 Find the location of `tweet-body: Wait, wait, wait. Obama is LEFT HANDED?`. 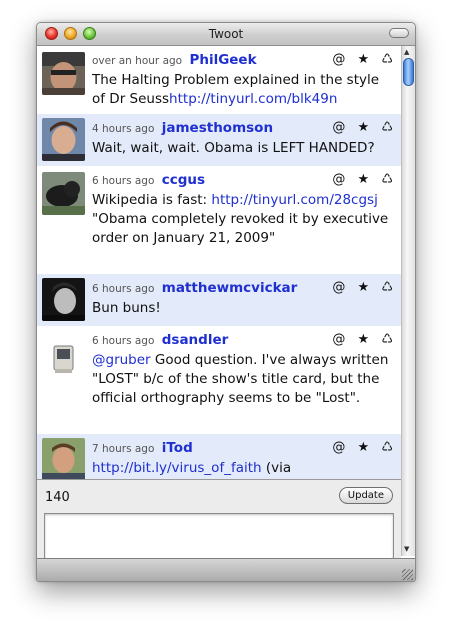

tweet-body: Wait, wait, wait. Obama is LEFT HANDED? is located at coordinates (233, 148).